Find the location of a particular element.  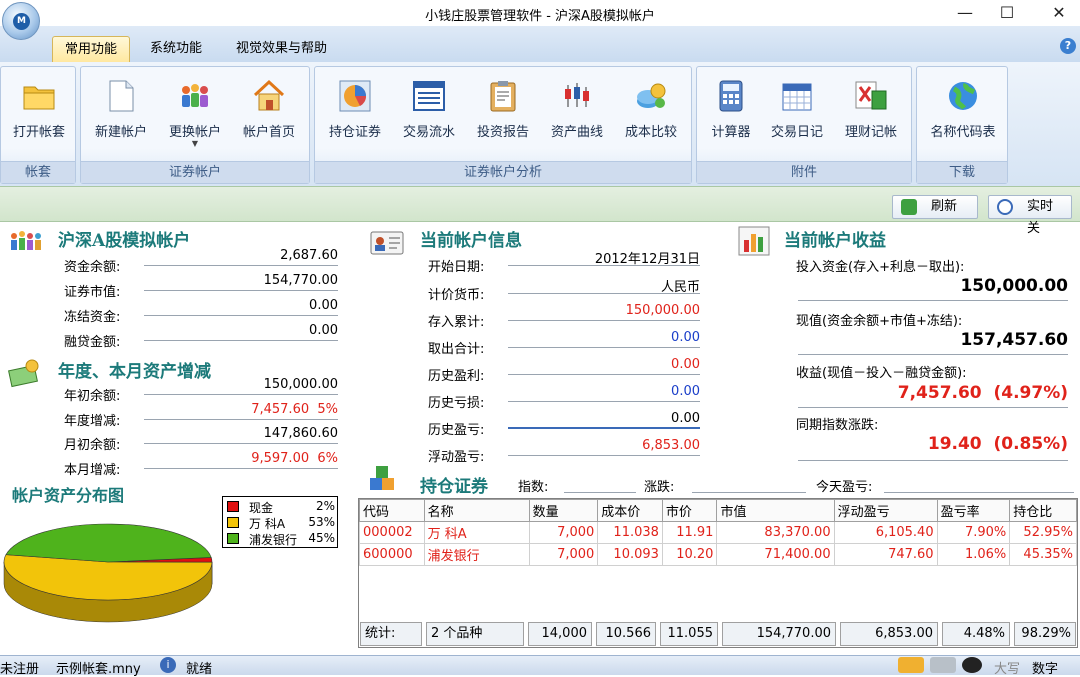

currency-value: 人民币 is located at coordinates (604, 285).